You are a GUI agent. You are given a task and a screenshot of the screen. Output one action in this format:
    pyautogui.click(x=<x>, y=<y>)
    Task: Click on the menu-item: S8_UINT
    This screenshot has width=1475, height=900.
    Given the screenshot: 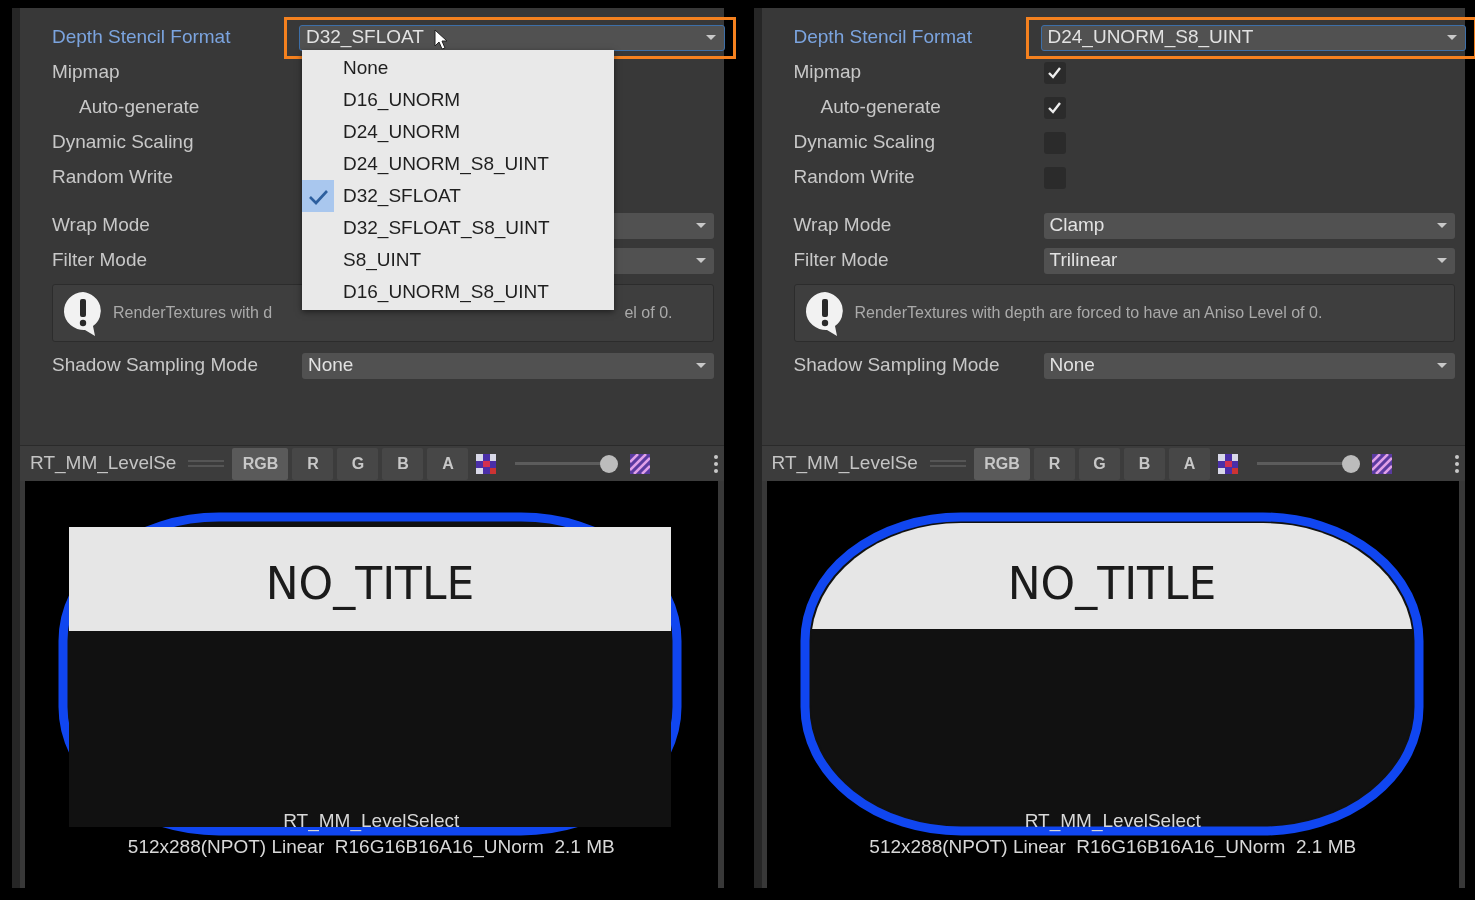 What is the action you would take?
    pyautogui.click(x=458, y=260)
    